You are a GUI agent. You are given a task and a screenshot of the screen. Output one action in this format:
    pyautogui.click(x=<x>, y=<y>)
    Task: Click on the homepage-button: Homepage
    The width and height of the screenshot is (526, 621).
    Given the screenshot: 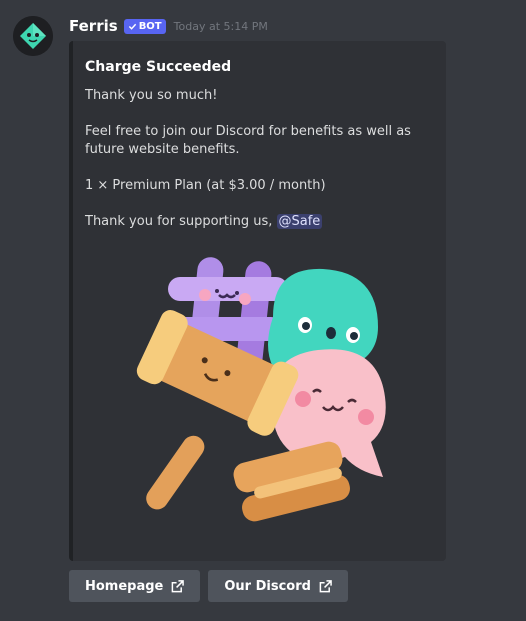 What is the action you would take?
    pyautogui.click(x=135, y=586)
    